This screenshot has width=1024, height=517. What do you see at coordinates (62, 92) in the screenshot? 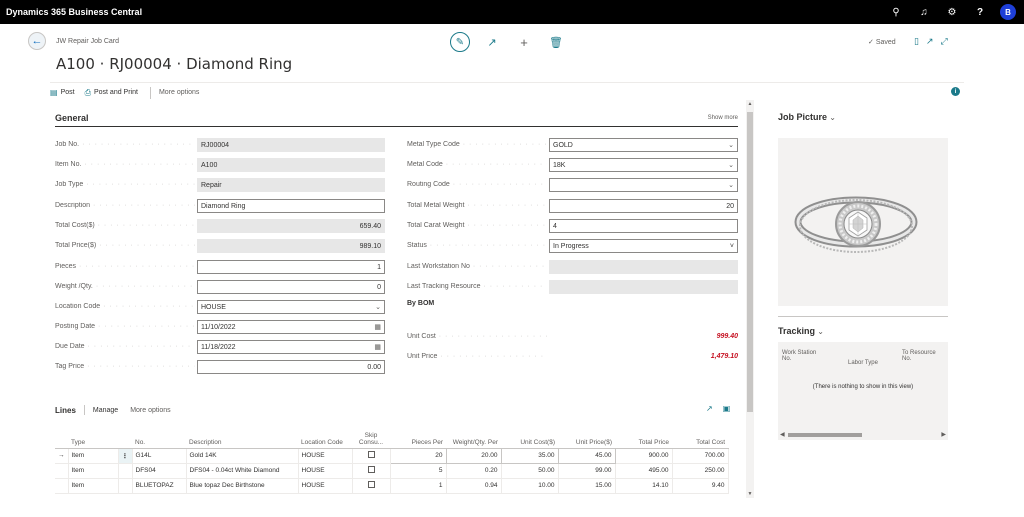
I see `post-button: ▤ Post` at bounding box center [62, 92].